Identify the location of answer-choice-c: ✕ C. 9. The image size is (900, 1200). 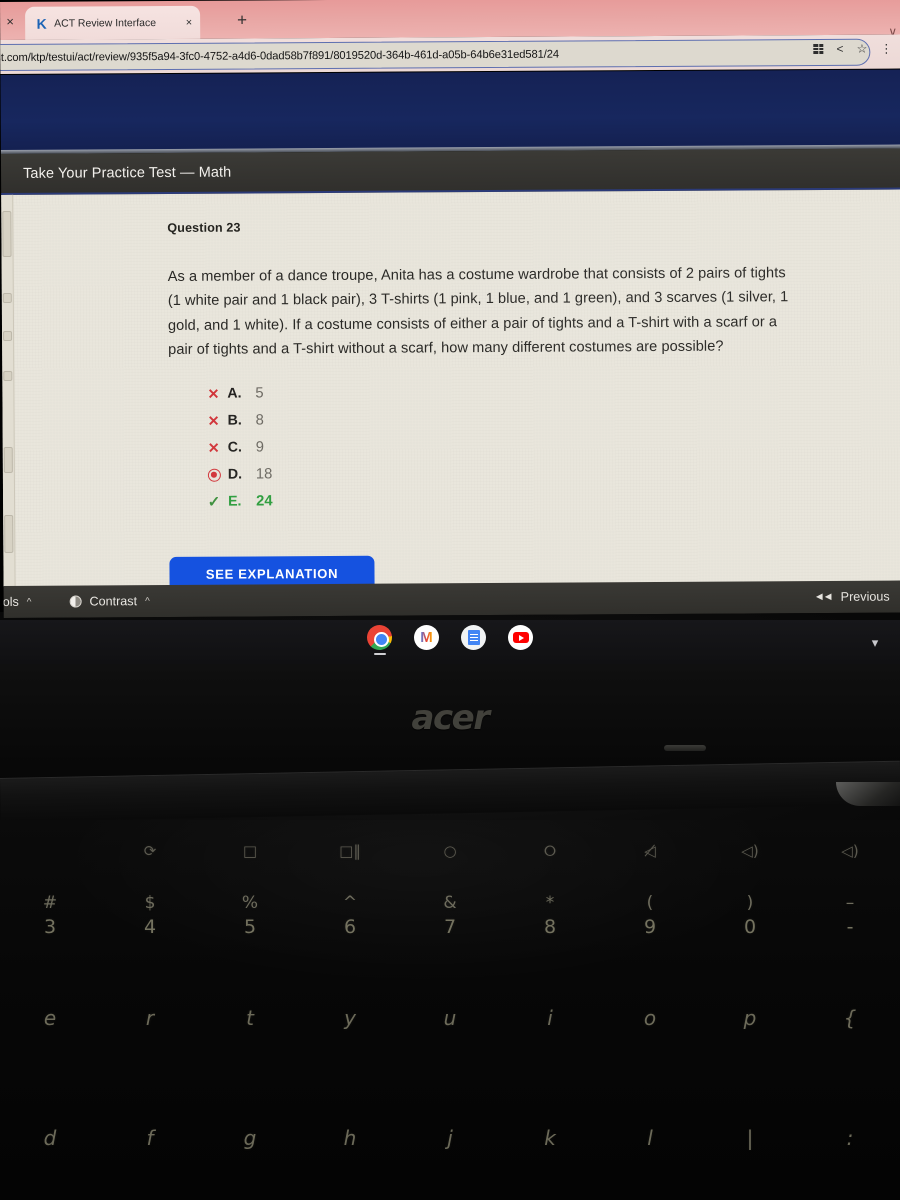
(499, 446).